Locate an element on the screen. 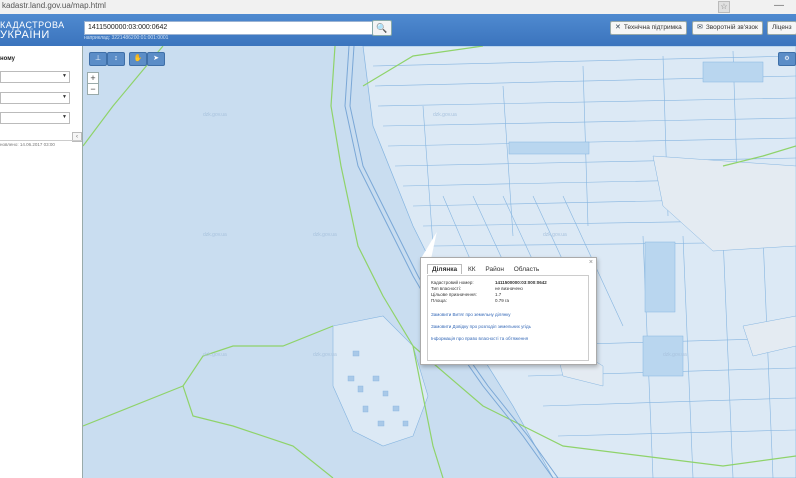 Image resolution: width=796 pixels, height=478 pixels. row-cadastral-number: Кадастровий номер: 1411500000:03:000:0642 is located at coordinates (489, 282).